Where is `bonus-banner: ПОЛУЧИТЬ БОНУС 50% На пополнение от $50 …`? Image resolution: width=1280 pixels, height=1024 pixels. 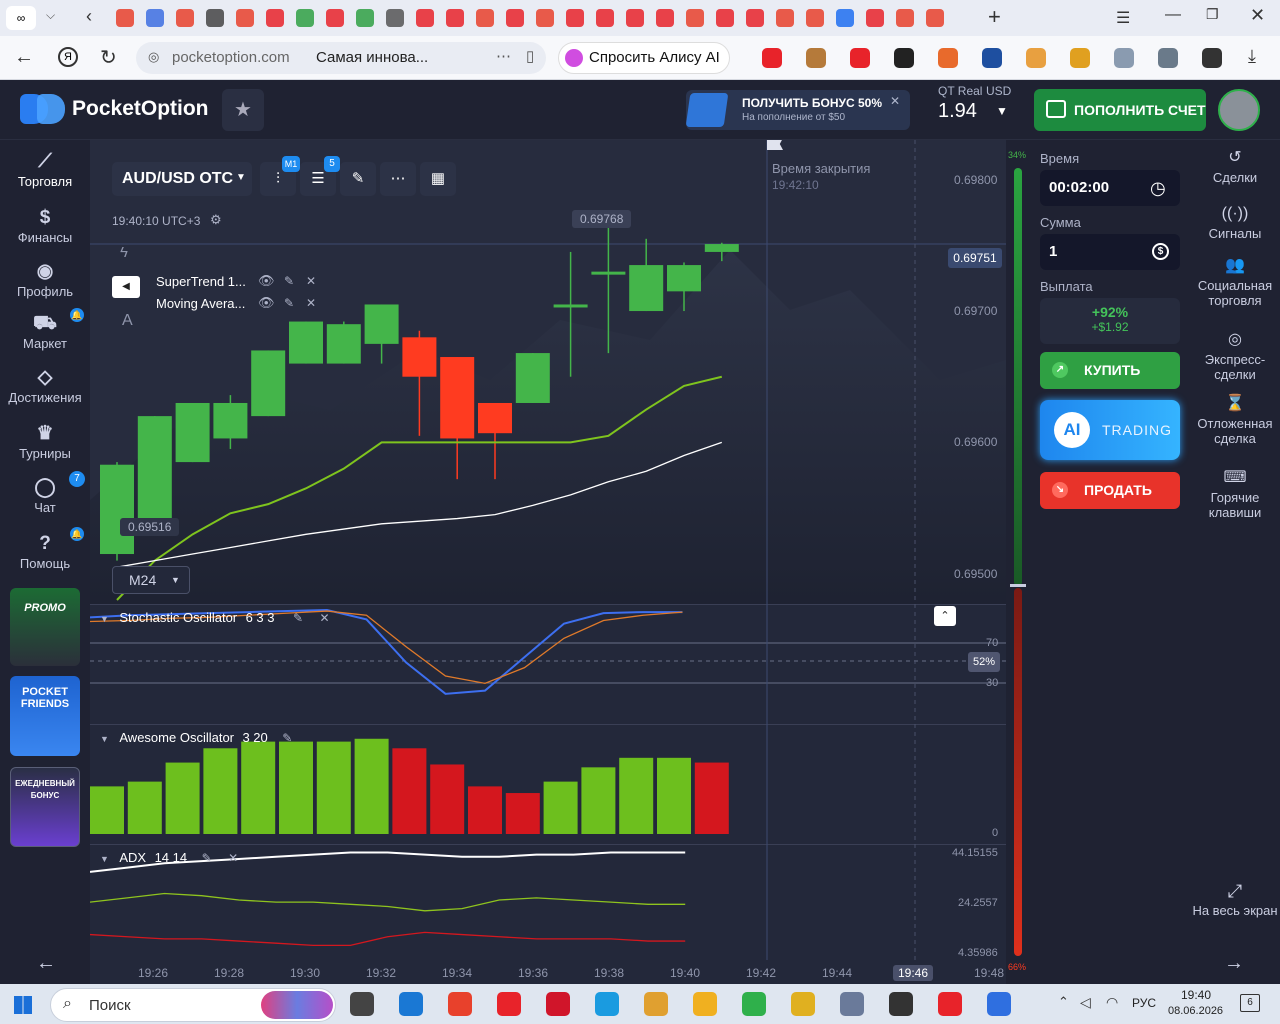 bonus-banner: ПОЛУЧИТЬ БОНУС 50% На пополнение от $50 … is located at coordinates (797, 110).